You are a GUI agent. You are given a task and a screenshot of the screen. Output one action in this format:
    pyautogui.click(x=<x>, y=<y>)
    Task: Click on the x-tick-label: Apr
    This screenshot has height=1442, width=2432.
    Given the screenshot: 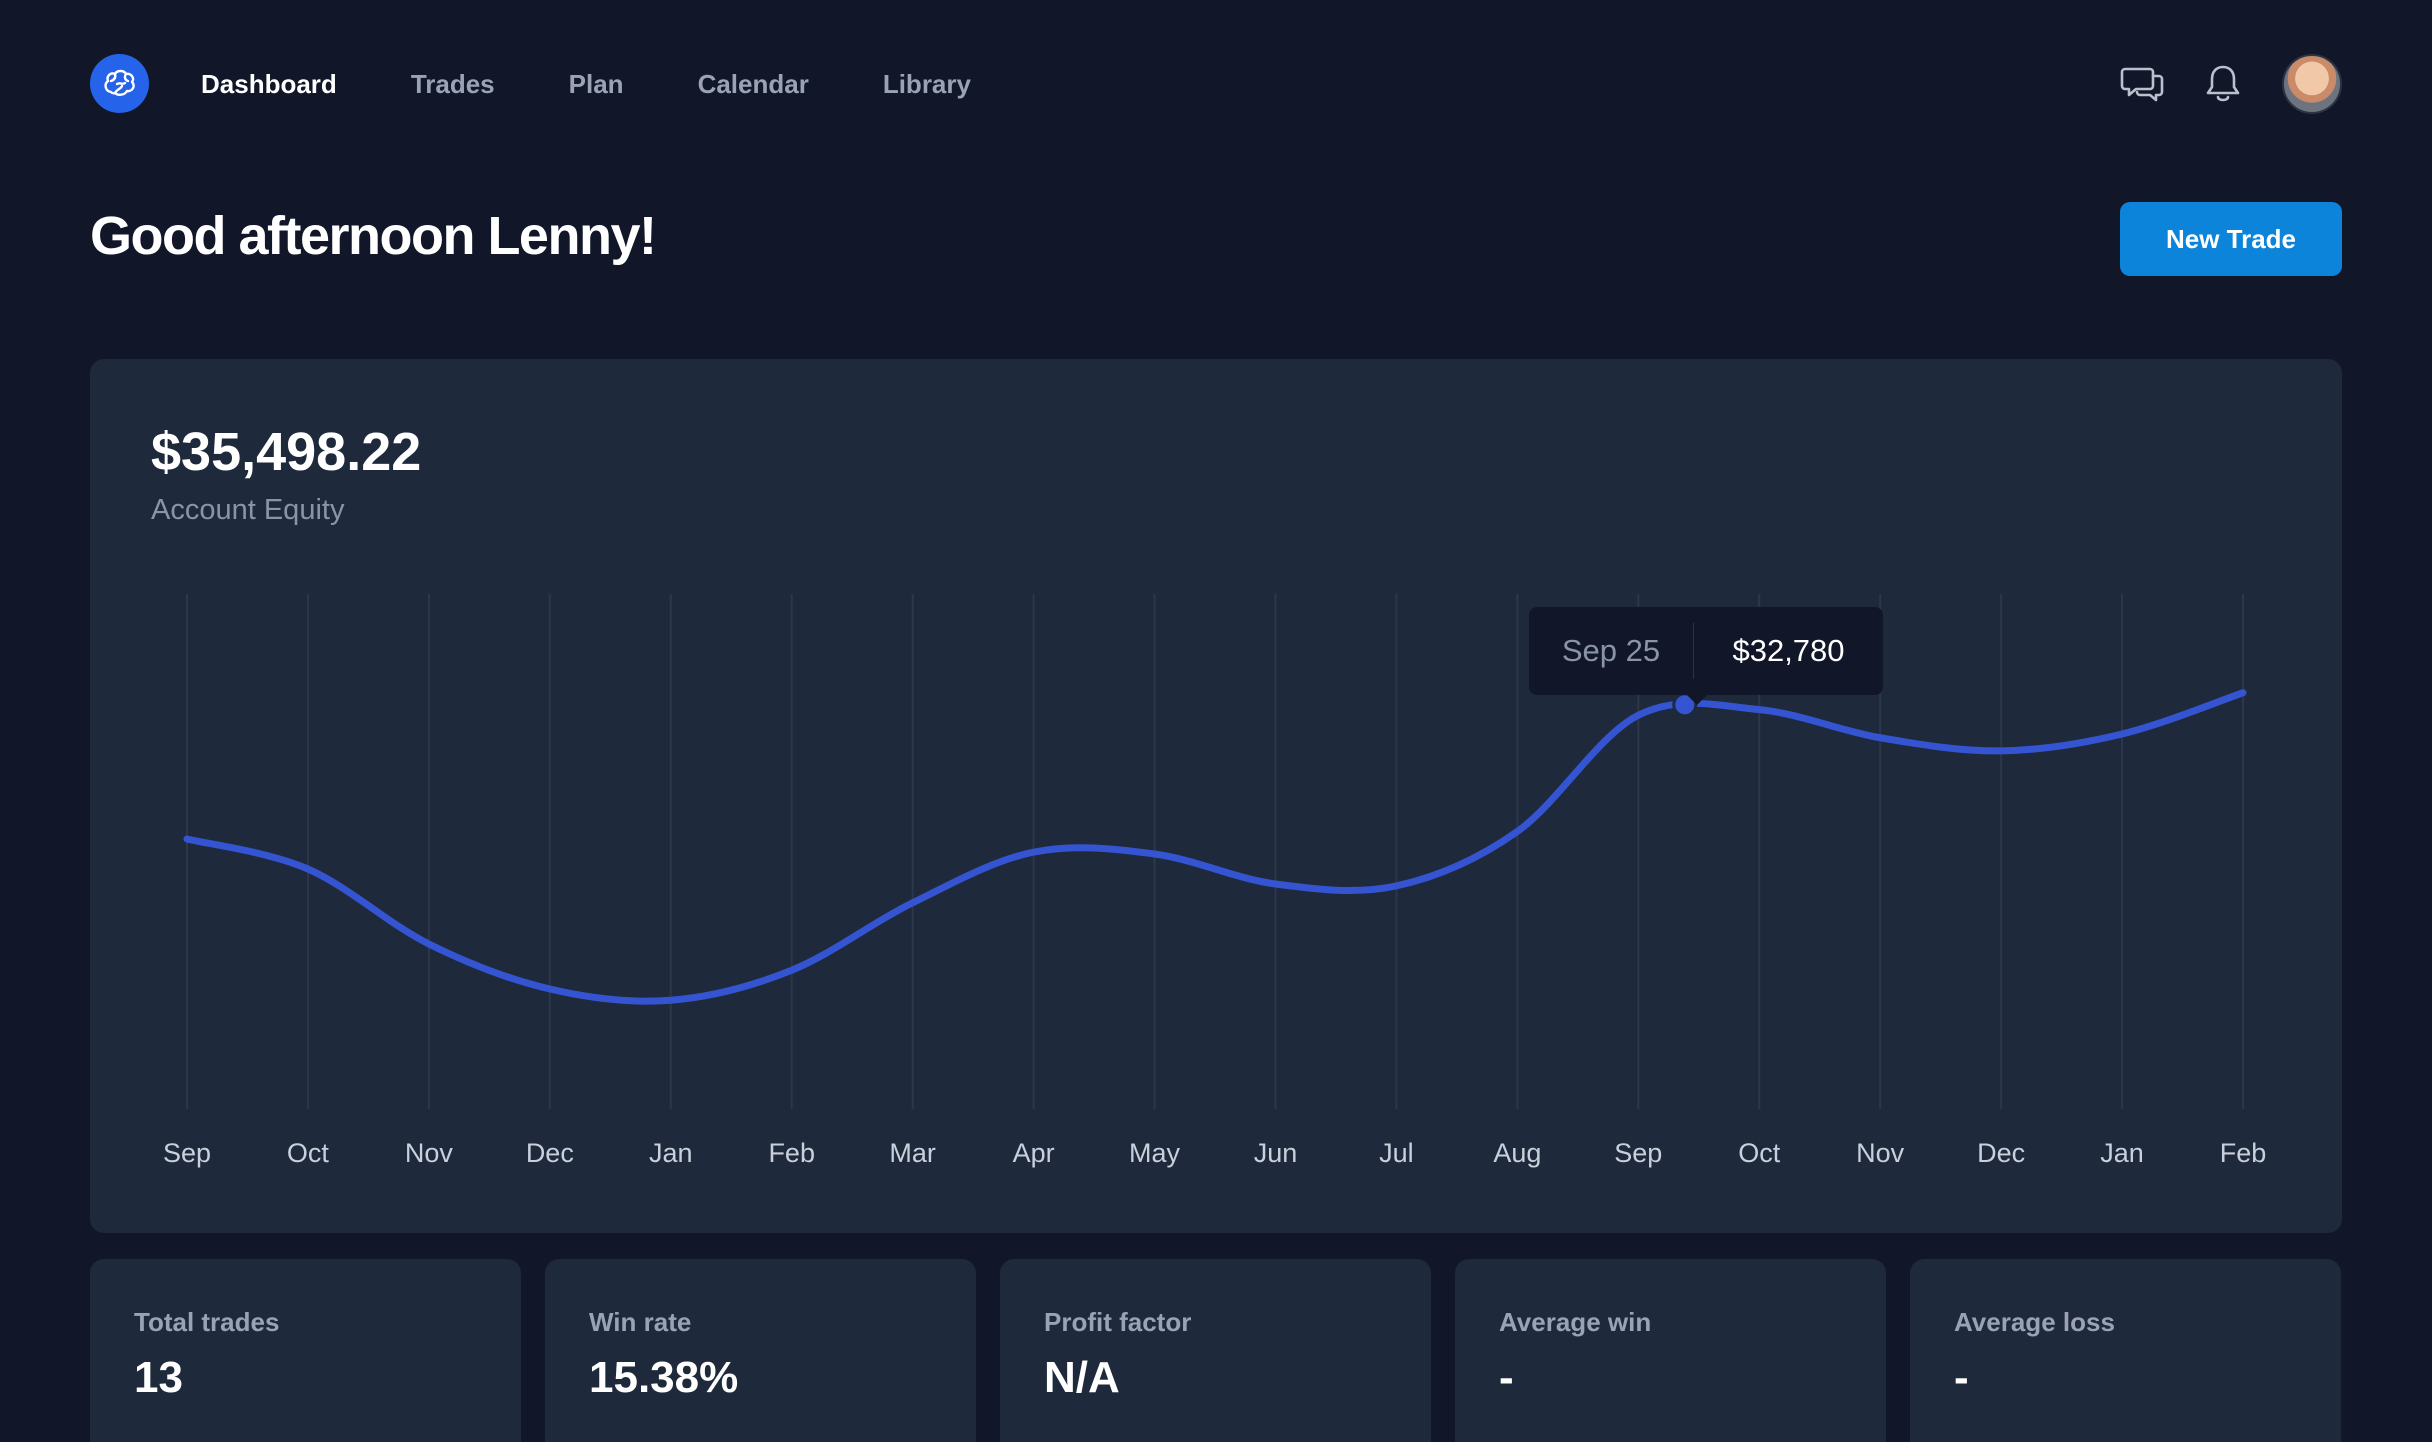 What is the action you would take?
    pyautogui.click(x=1034, y=1153)
    